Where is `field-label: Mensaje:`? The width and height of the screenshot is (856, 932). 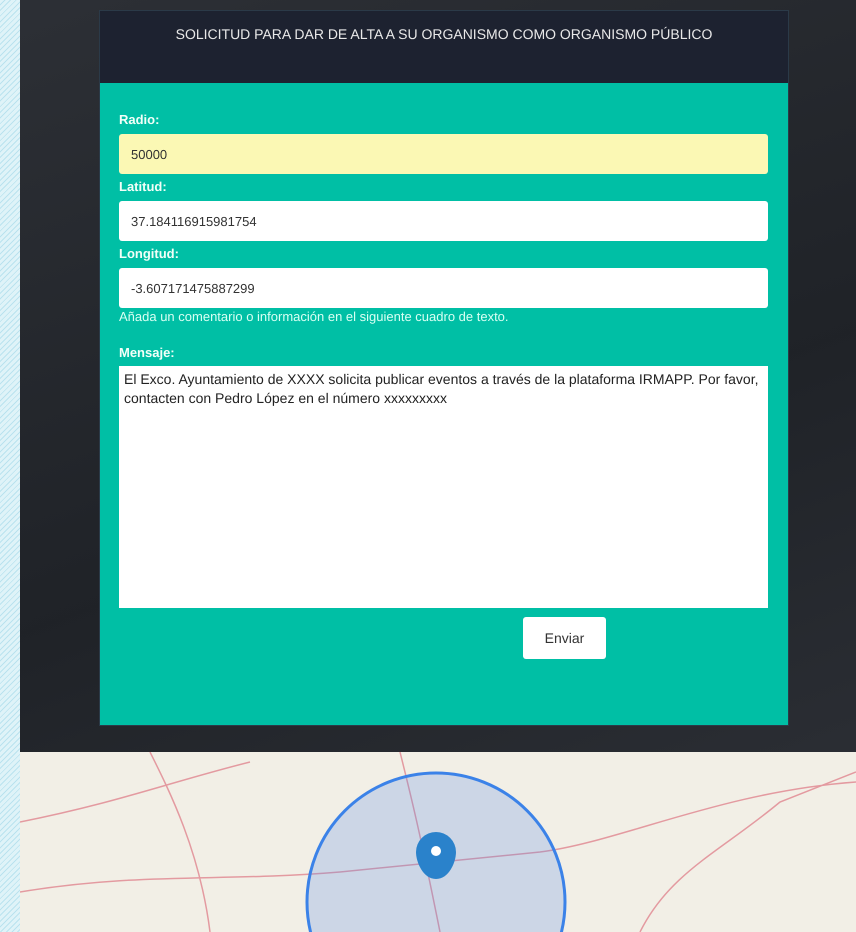 field-label: Mensaje: is located at coordinates (147, 353).